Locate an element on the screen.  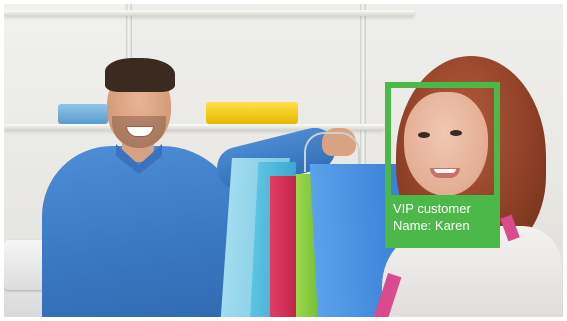
folded-clothes-yellow is located at coordinates (252, 113).